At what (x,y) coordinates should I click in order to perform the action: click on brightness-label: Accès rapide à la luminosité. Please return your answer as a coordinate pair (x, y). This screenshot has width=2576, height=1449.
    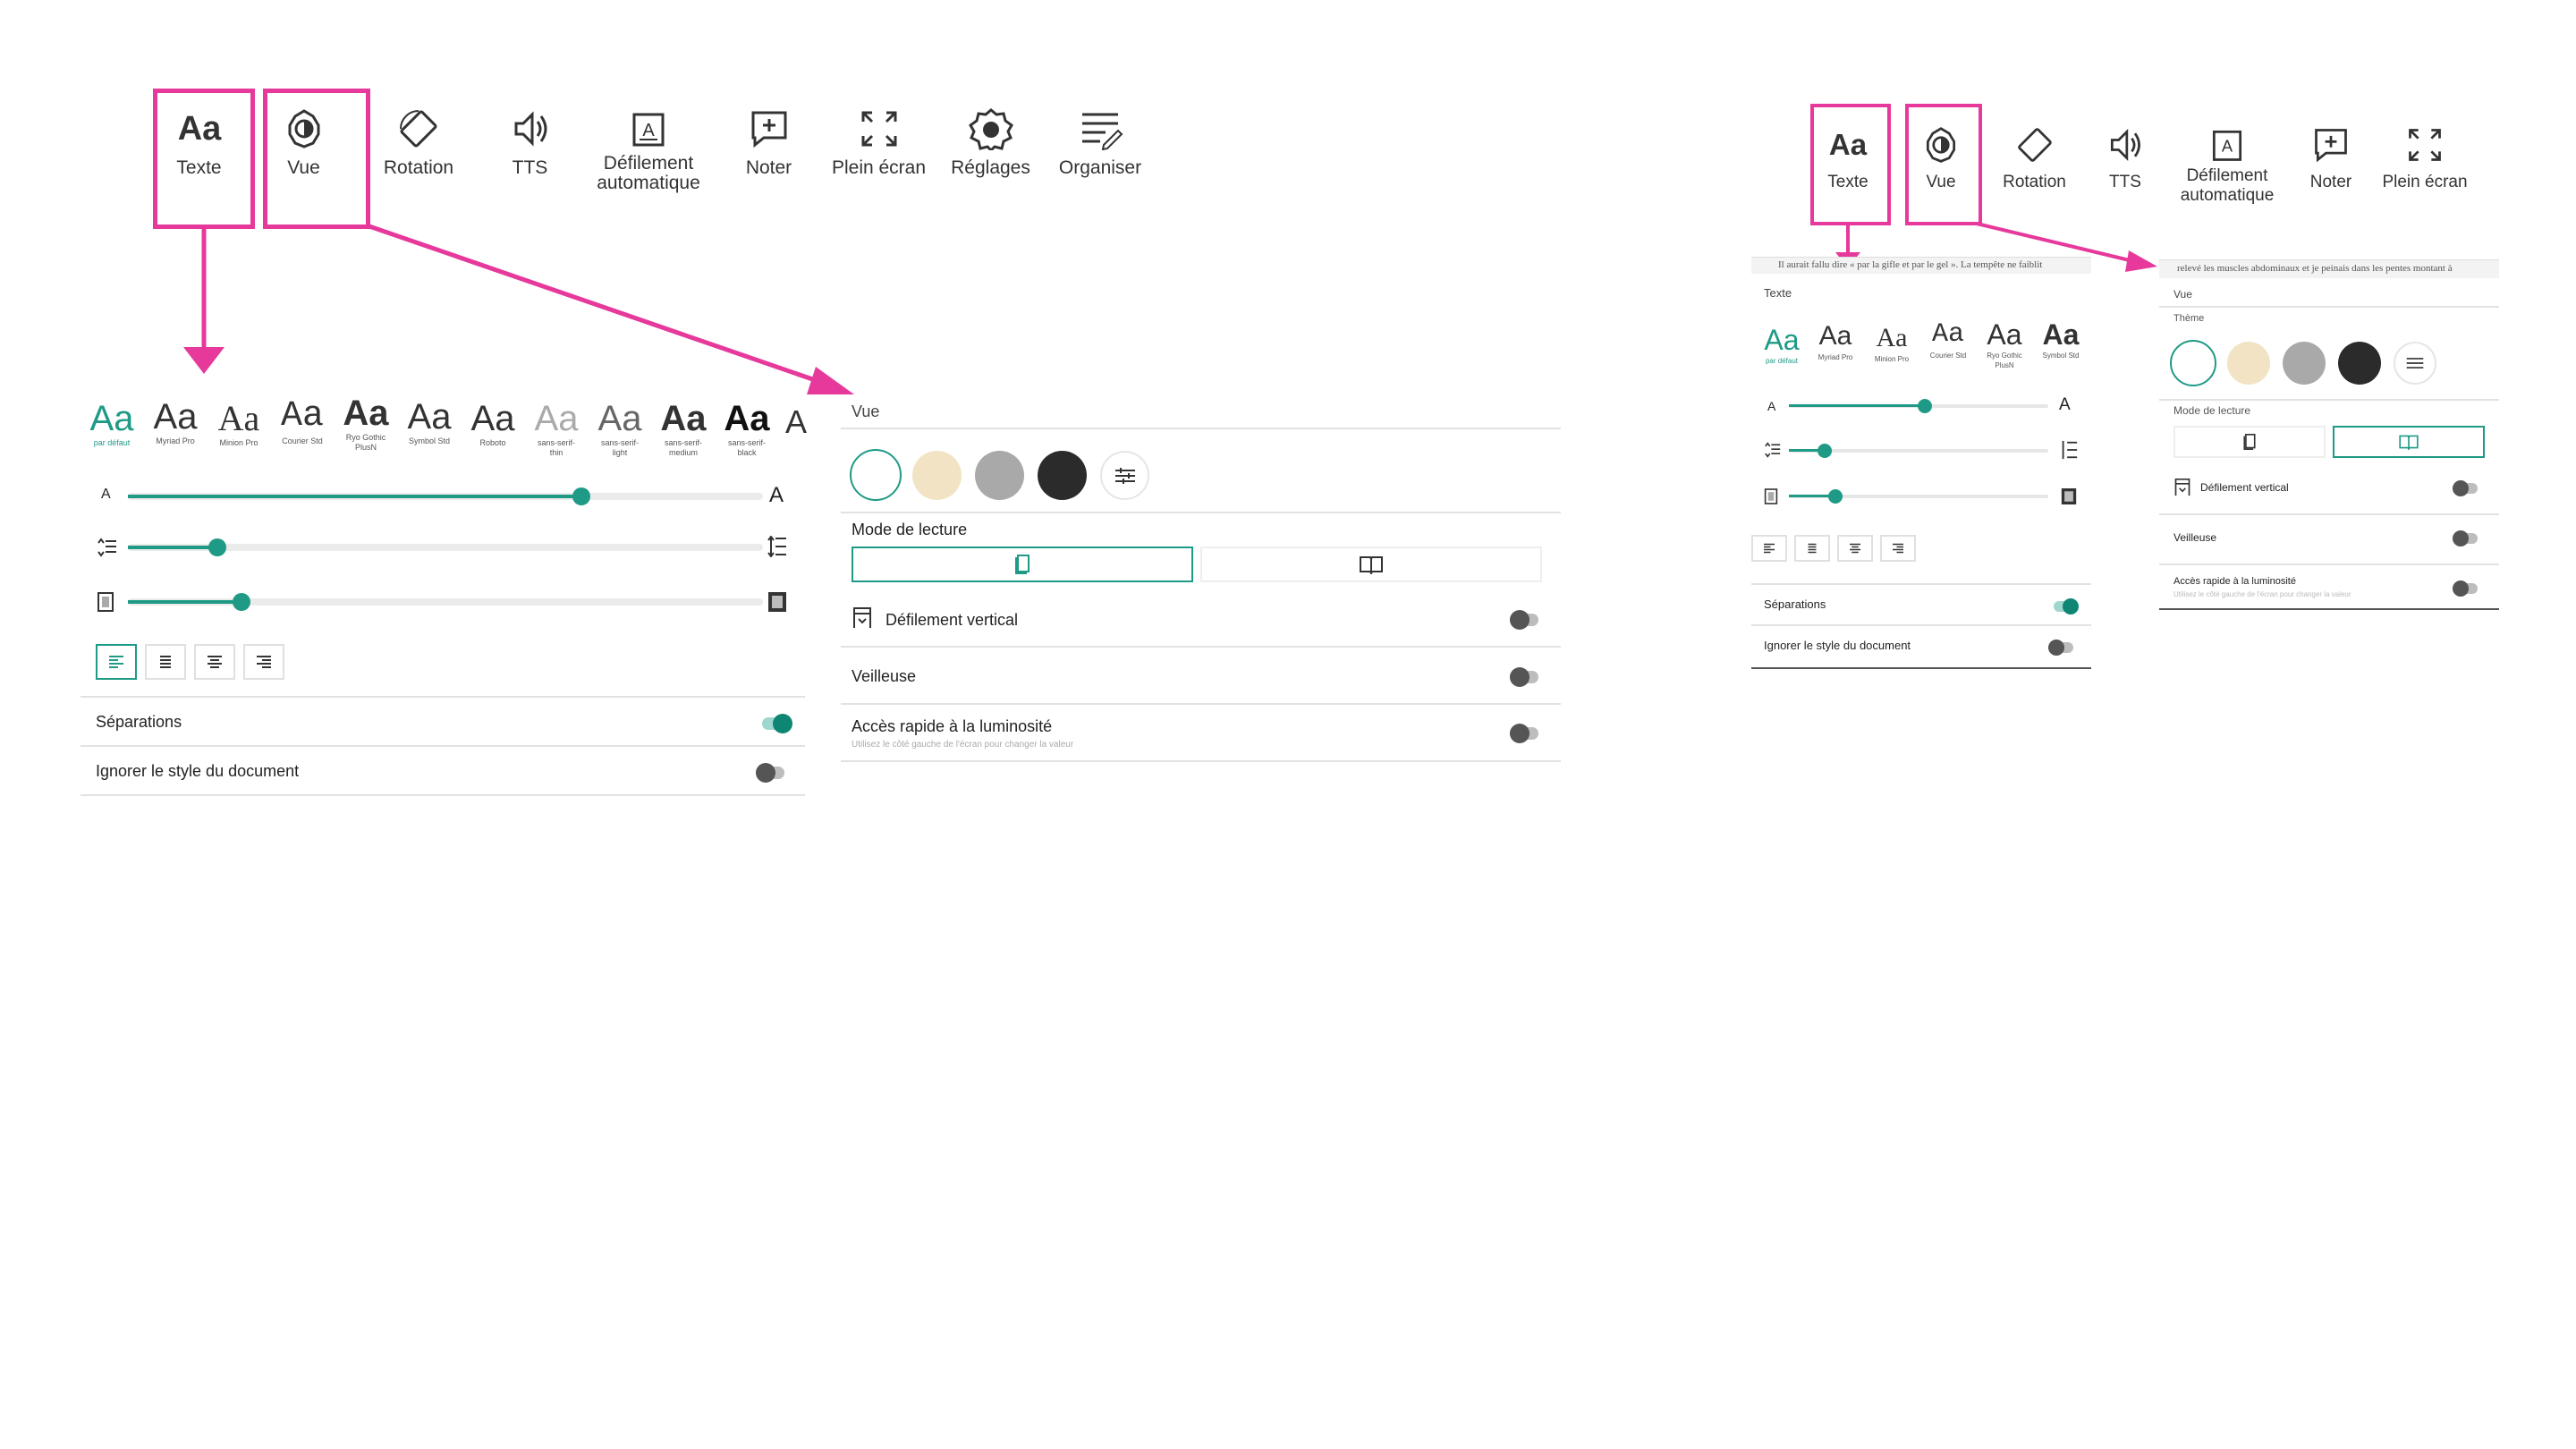
    Looking at the image, I should click on (952, 726).